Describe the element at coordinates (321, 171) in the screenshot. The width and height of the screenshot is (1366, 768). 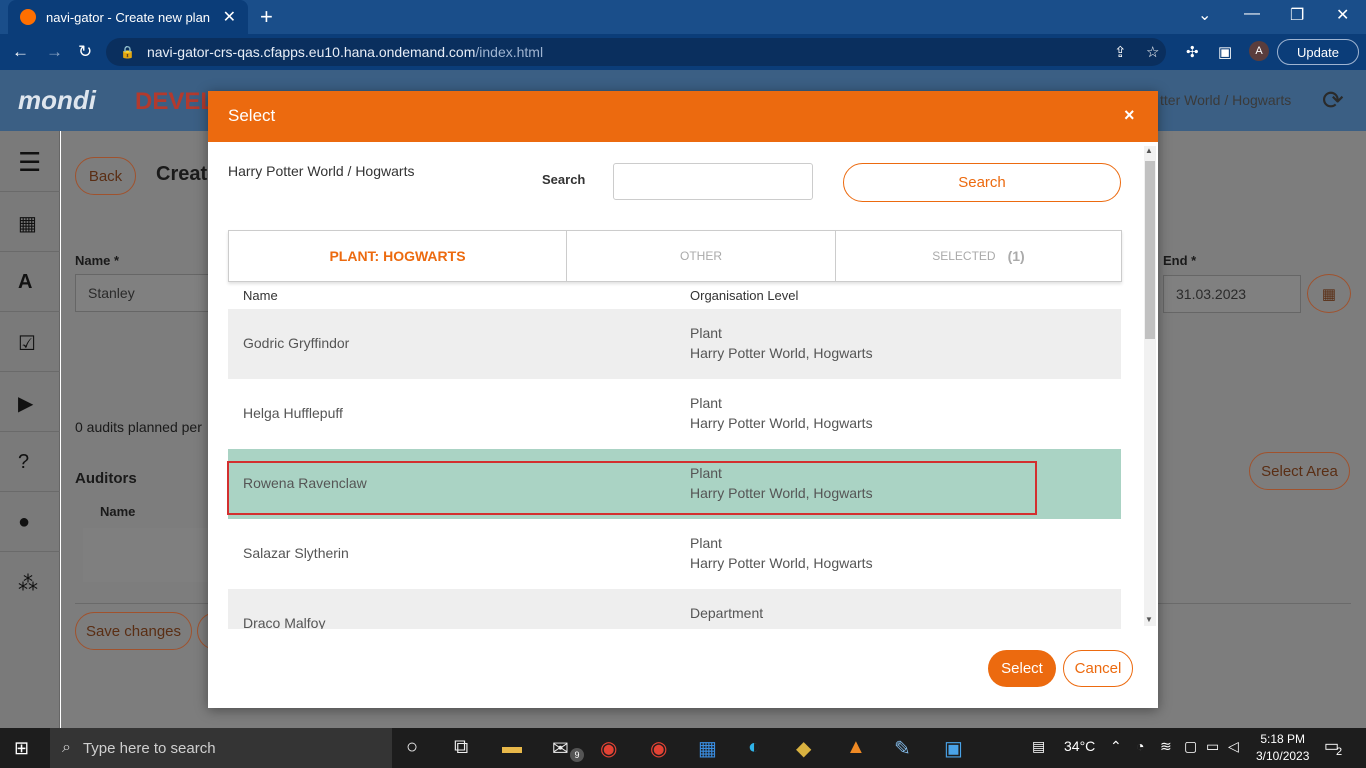
I see `dialog-path: Harry Potter World / Hogwarts` at that location.